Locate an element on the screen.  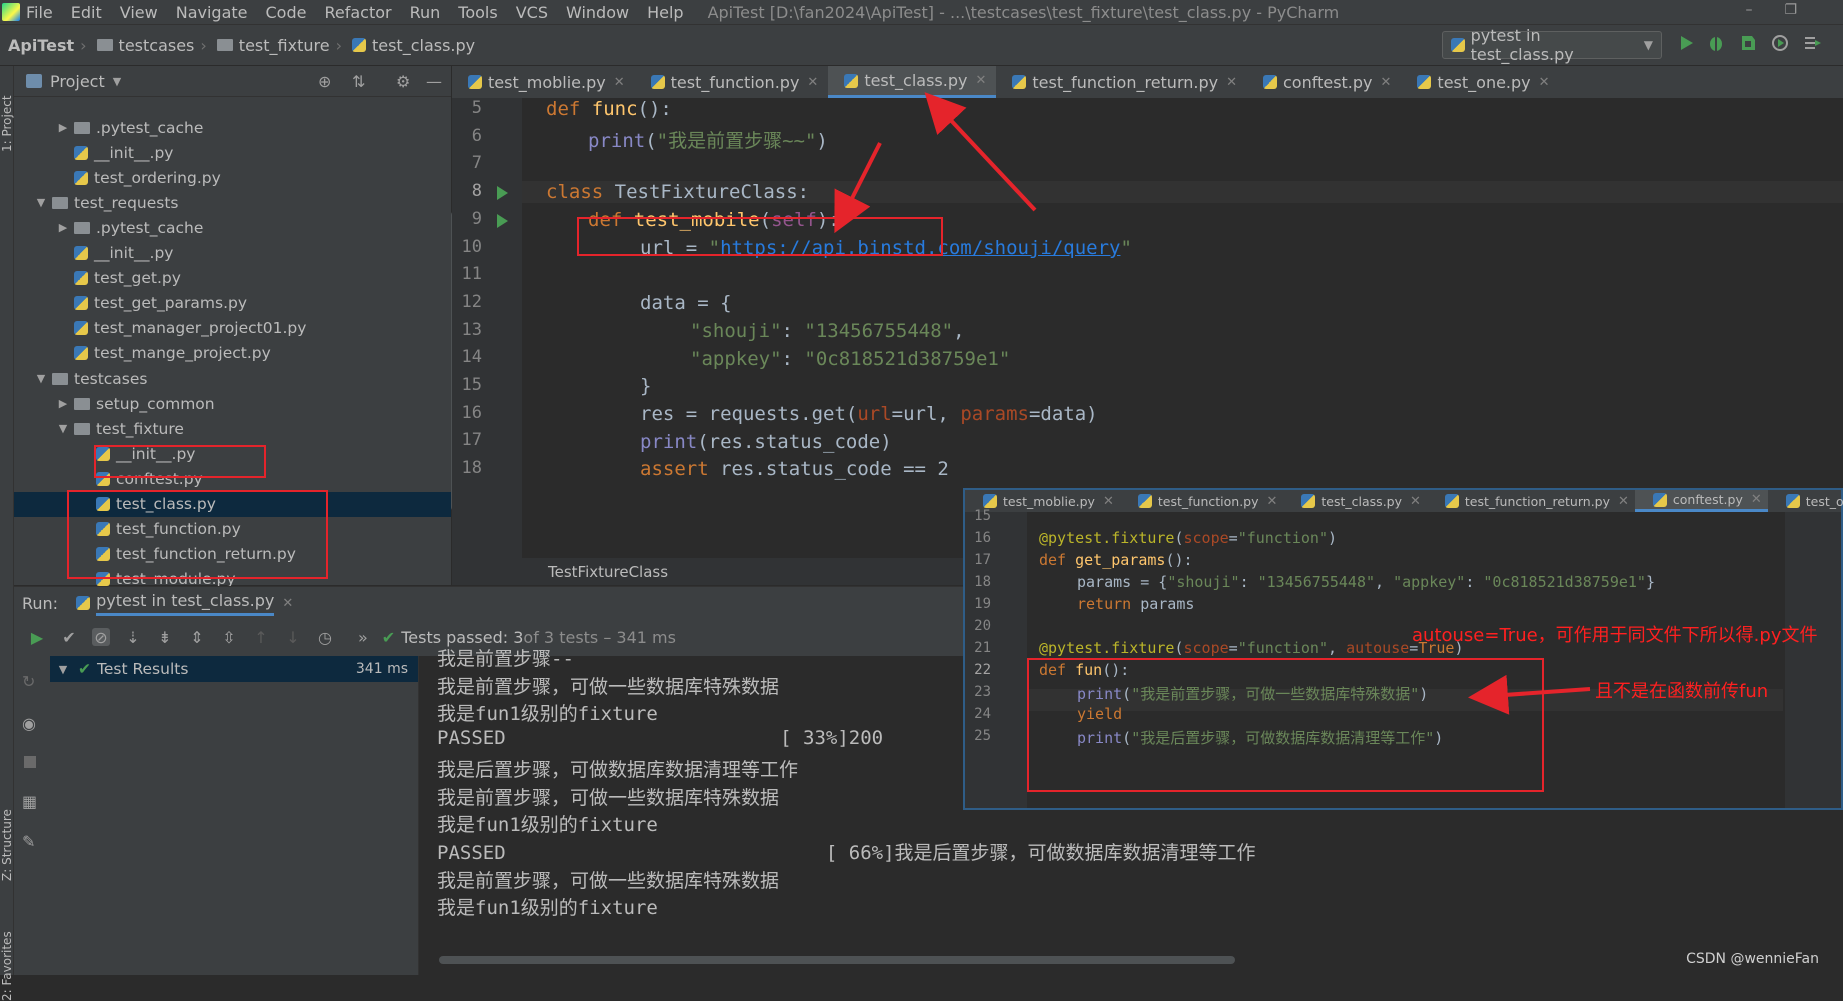
menu-window: Window is located at coordinates (597, 12).